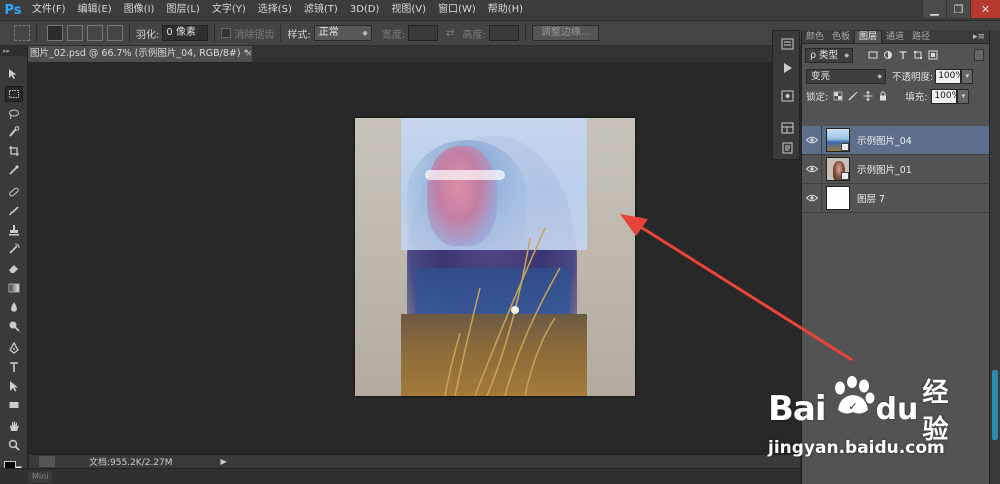 This screenshot has height=484, width=1000. I want to click on blend-mode-select: 变亮, so click(846, 76).